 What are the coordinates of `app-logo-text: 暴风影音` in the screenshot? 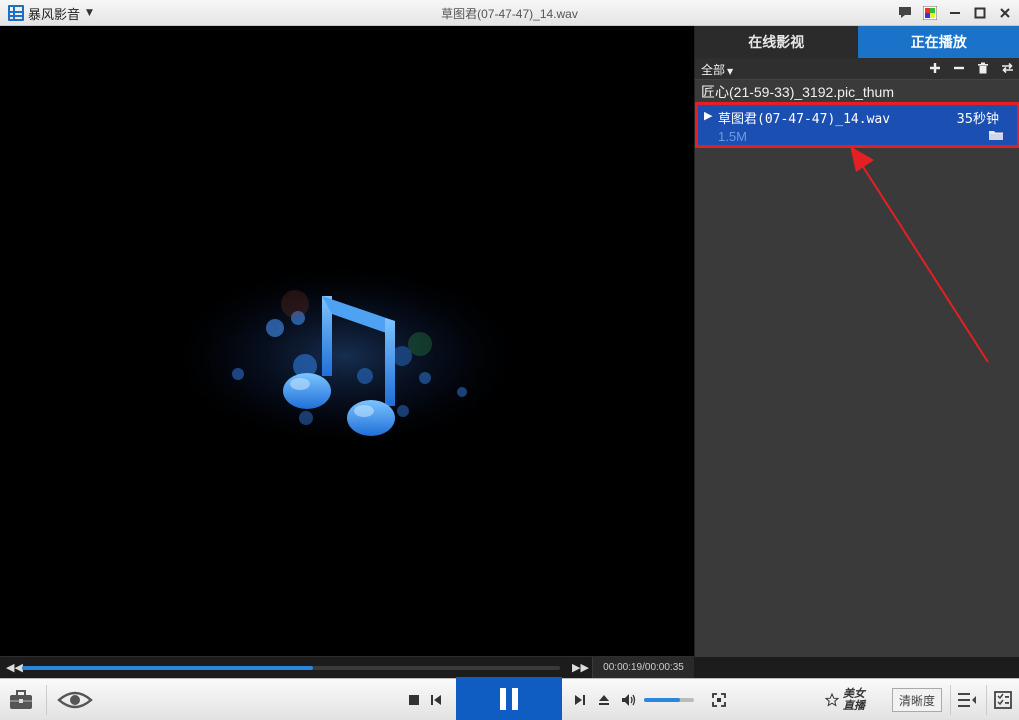 It's located at (54, 15).